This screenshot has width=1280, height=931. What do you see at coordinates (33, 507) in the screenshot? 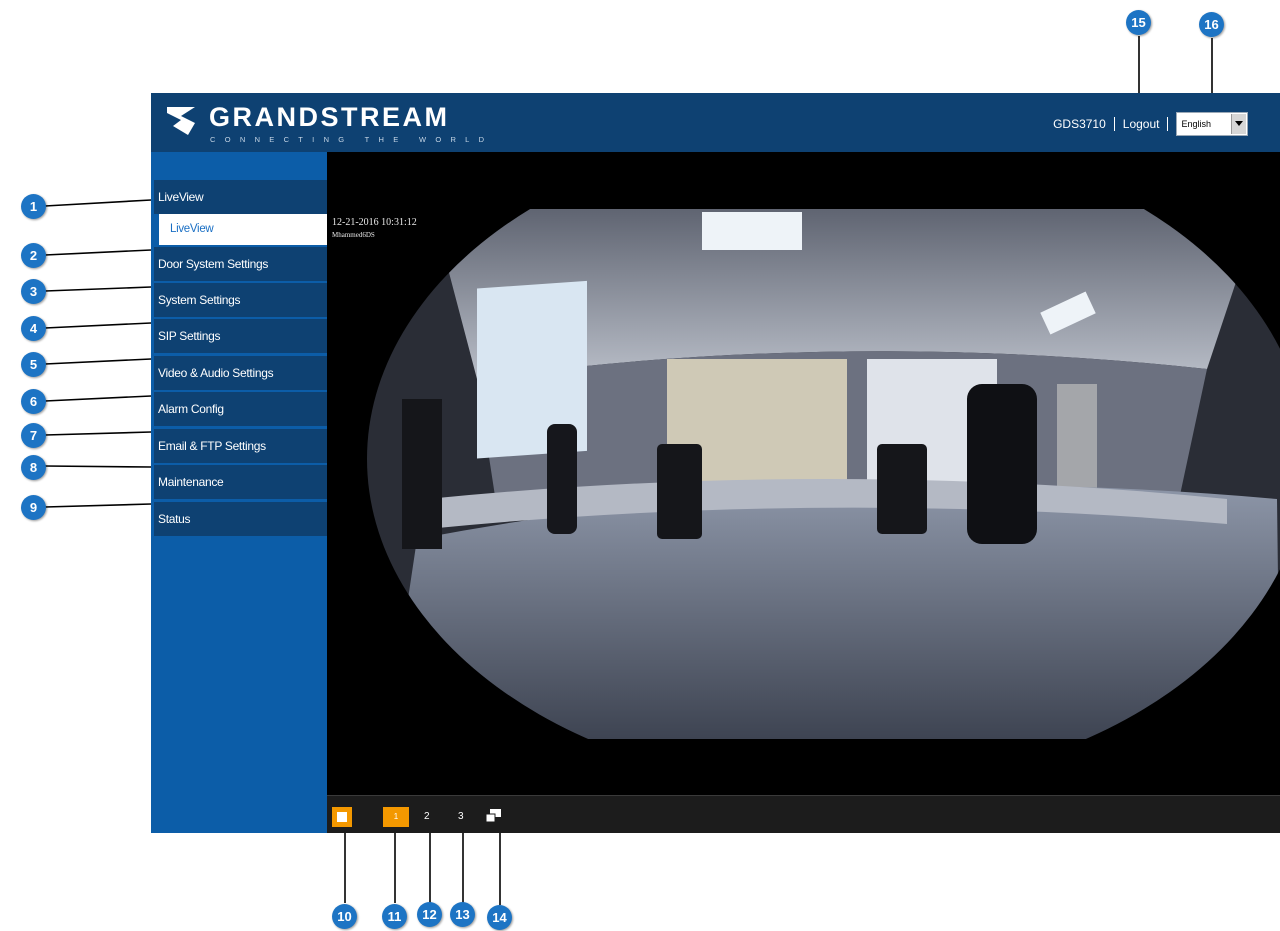
I see `callout-badge-9: 9` at bounding box center [33, 507].